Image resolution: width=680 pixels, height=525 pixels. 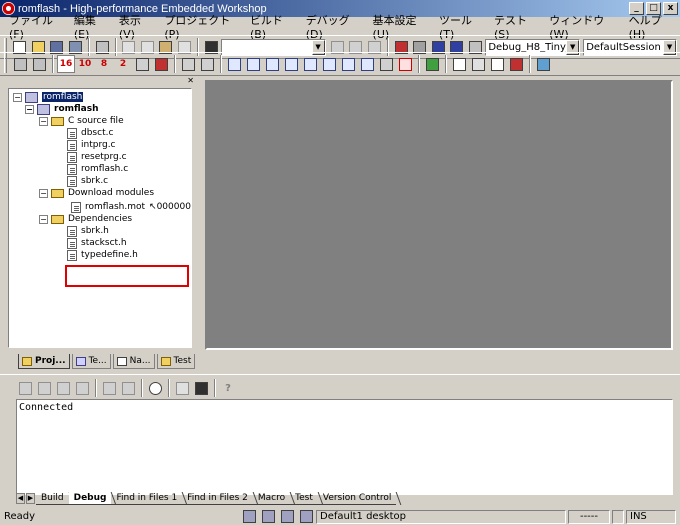 I want to click on debug-settings-icon, so click(x=20, y=64).